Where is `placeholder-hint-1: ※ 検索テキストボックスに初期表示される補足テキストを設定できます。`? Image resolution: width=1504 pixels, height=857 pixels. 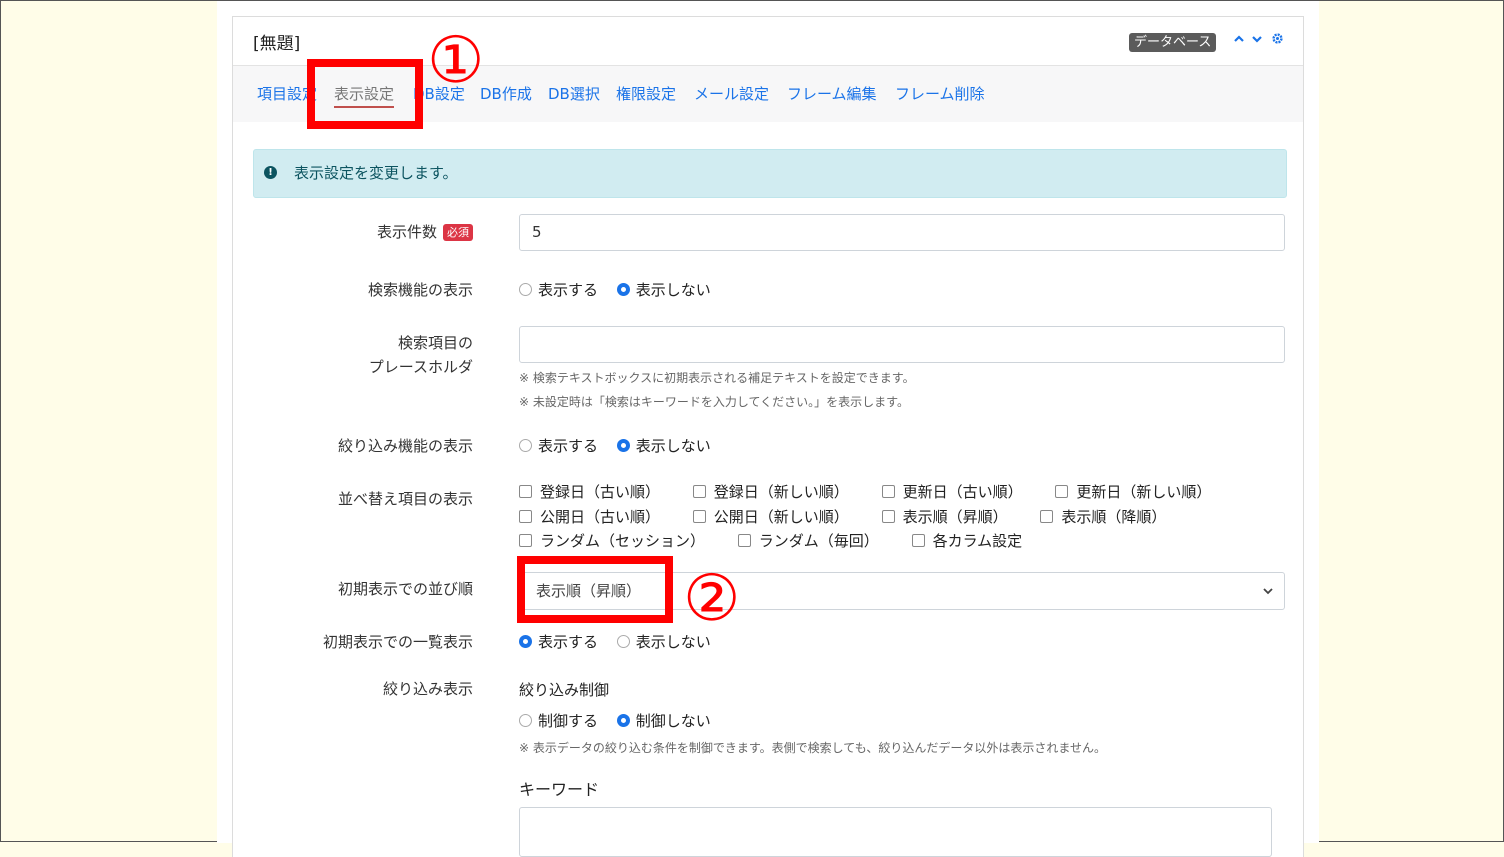 placeholder-hint-1: ※ 検索テキストボックスに初期表示される補足テキストを設定できます。 is located at coordinates (717, 378).